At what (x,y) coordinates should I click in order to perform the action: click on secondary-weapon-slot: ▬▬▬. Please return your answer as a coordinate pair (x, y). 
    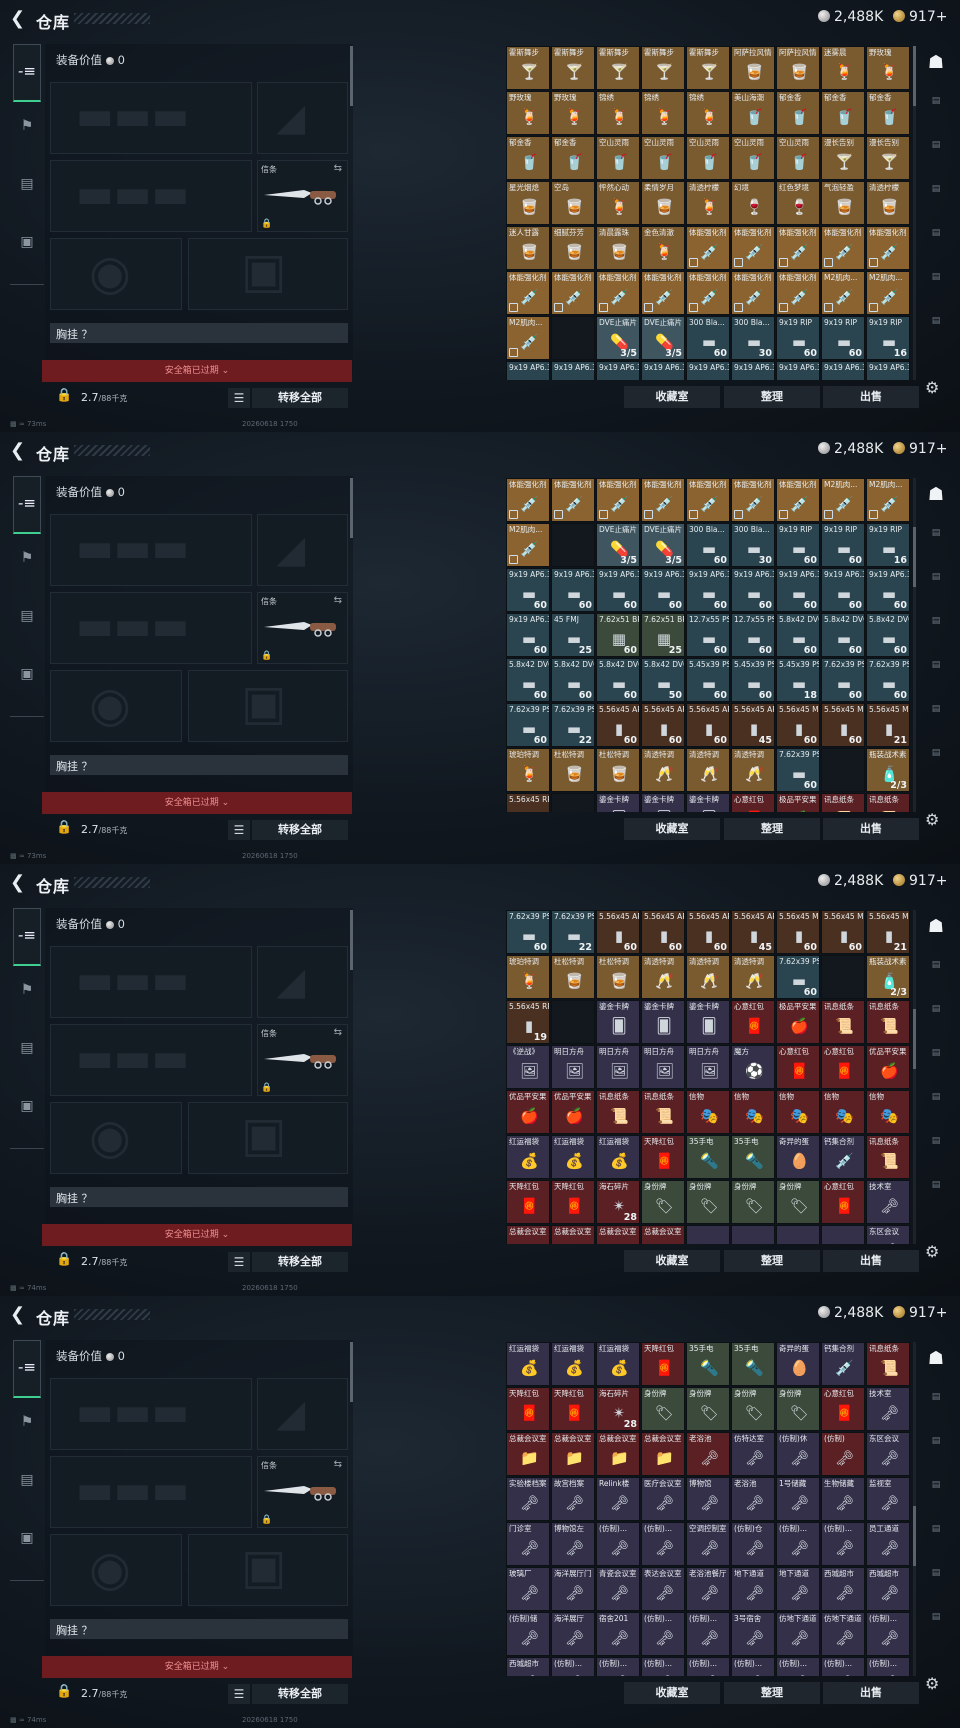
    Looking at the image, I should click on (151, 628).